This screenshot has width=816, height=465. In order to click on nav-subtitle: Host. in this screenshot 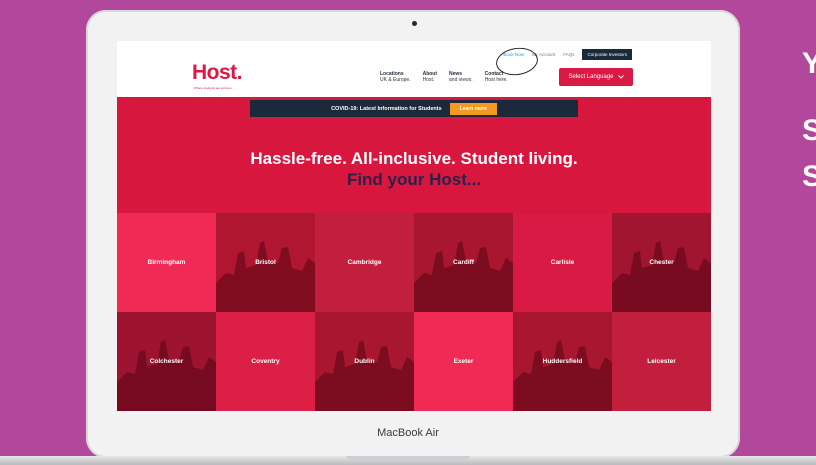, I will do `click(428, 80)`.